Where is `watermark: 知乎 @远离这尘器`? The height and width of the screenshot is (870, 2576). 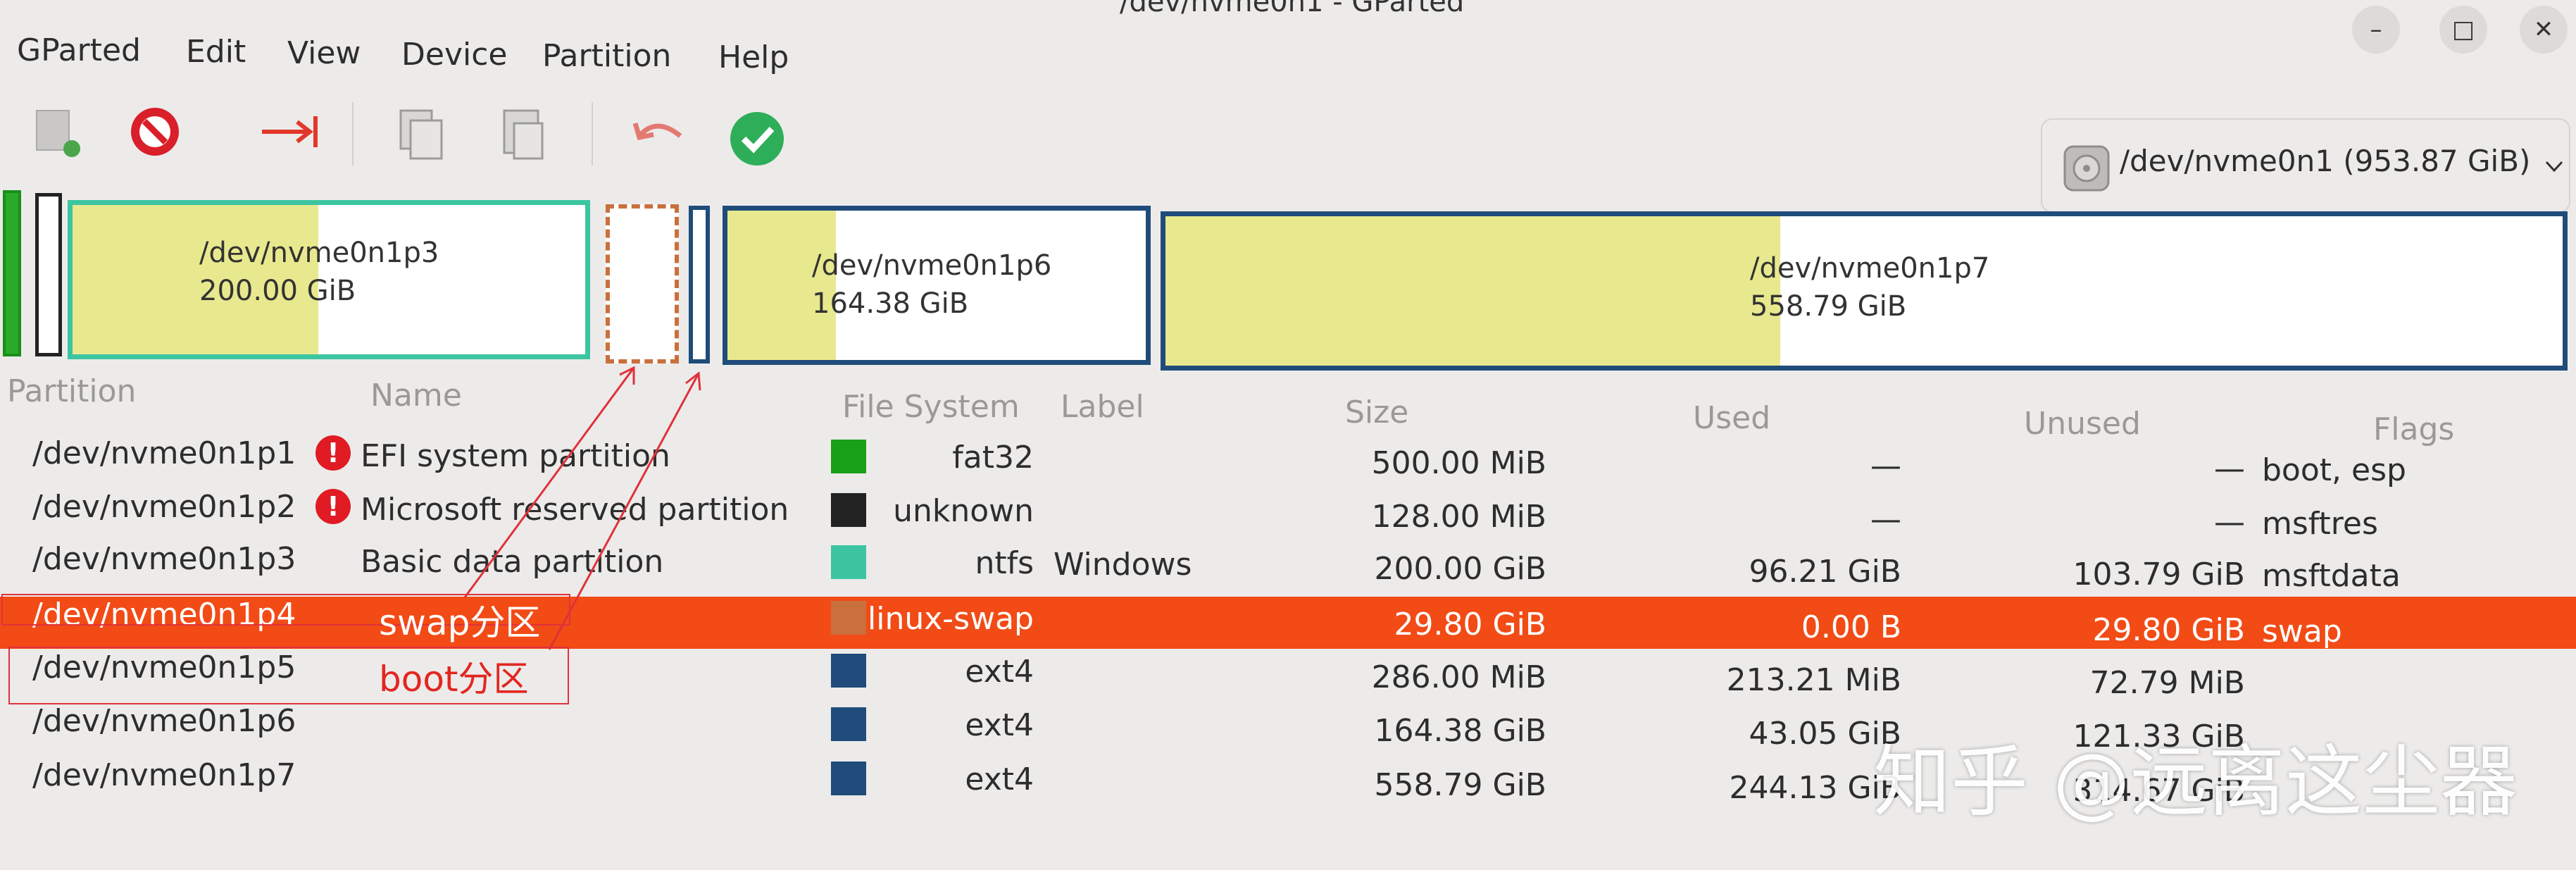
watermark: 知乎 @远离这尘器 is located at coordinates (2195, 782).